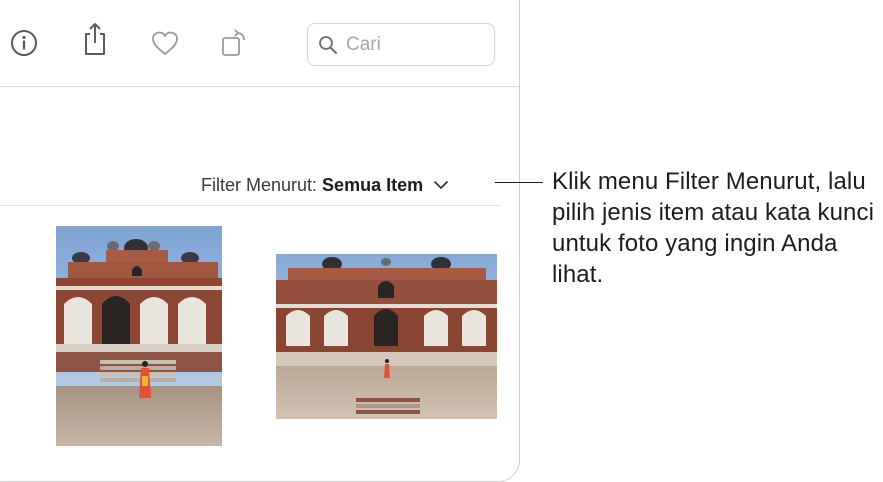 The width and height of the screenshot is (883, 482). What do you see at coordinates (328, 45) in the screenshot?
I see `search-icon` at bounding box center [328, 45].